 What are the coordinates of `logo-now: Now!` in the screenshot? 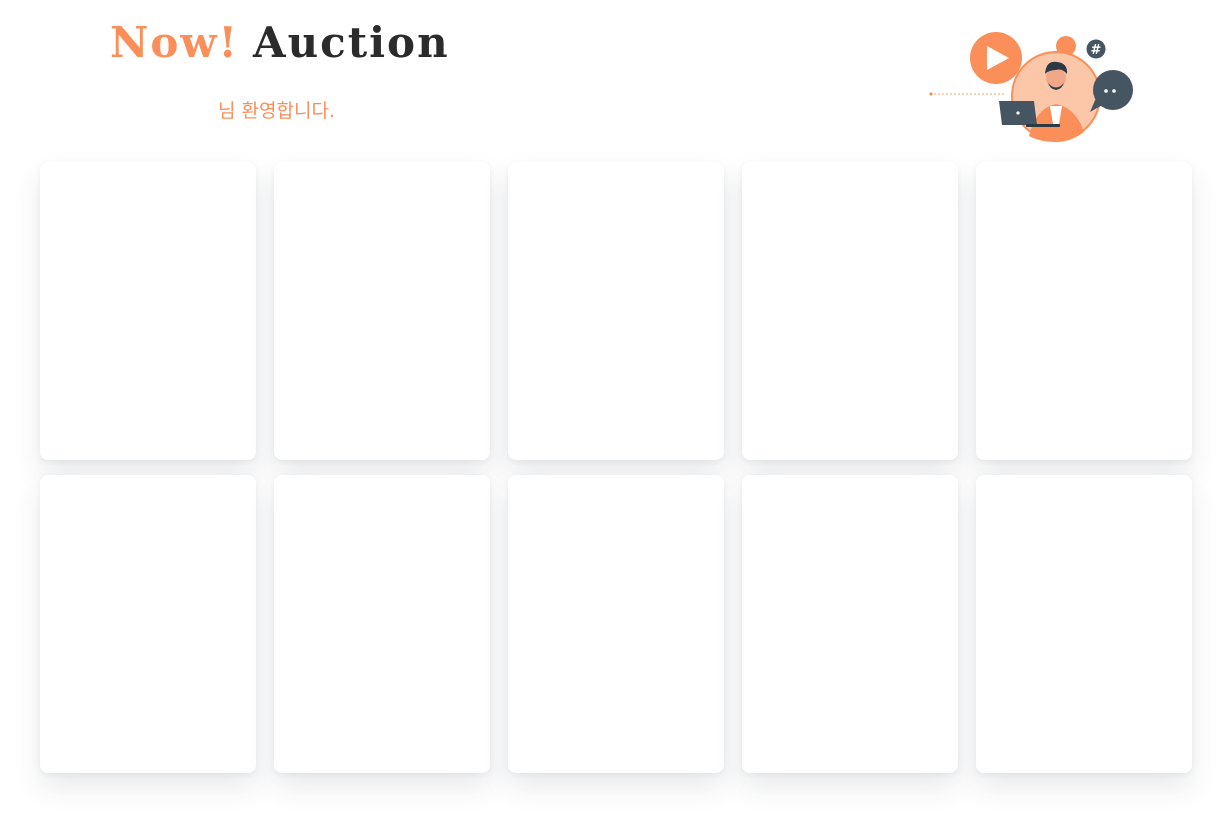 It's located at (174, 42).